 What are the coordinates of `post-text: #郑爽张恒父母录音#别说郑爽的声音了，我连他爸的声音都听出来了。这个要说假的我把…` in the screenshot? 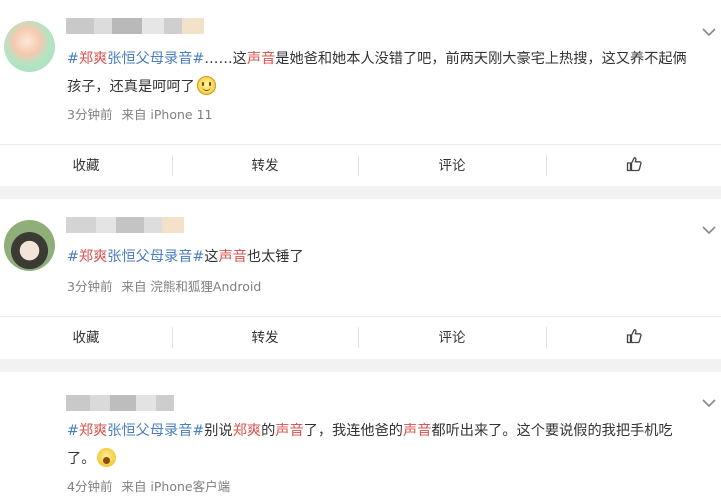 It's located at (370, 445).